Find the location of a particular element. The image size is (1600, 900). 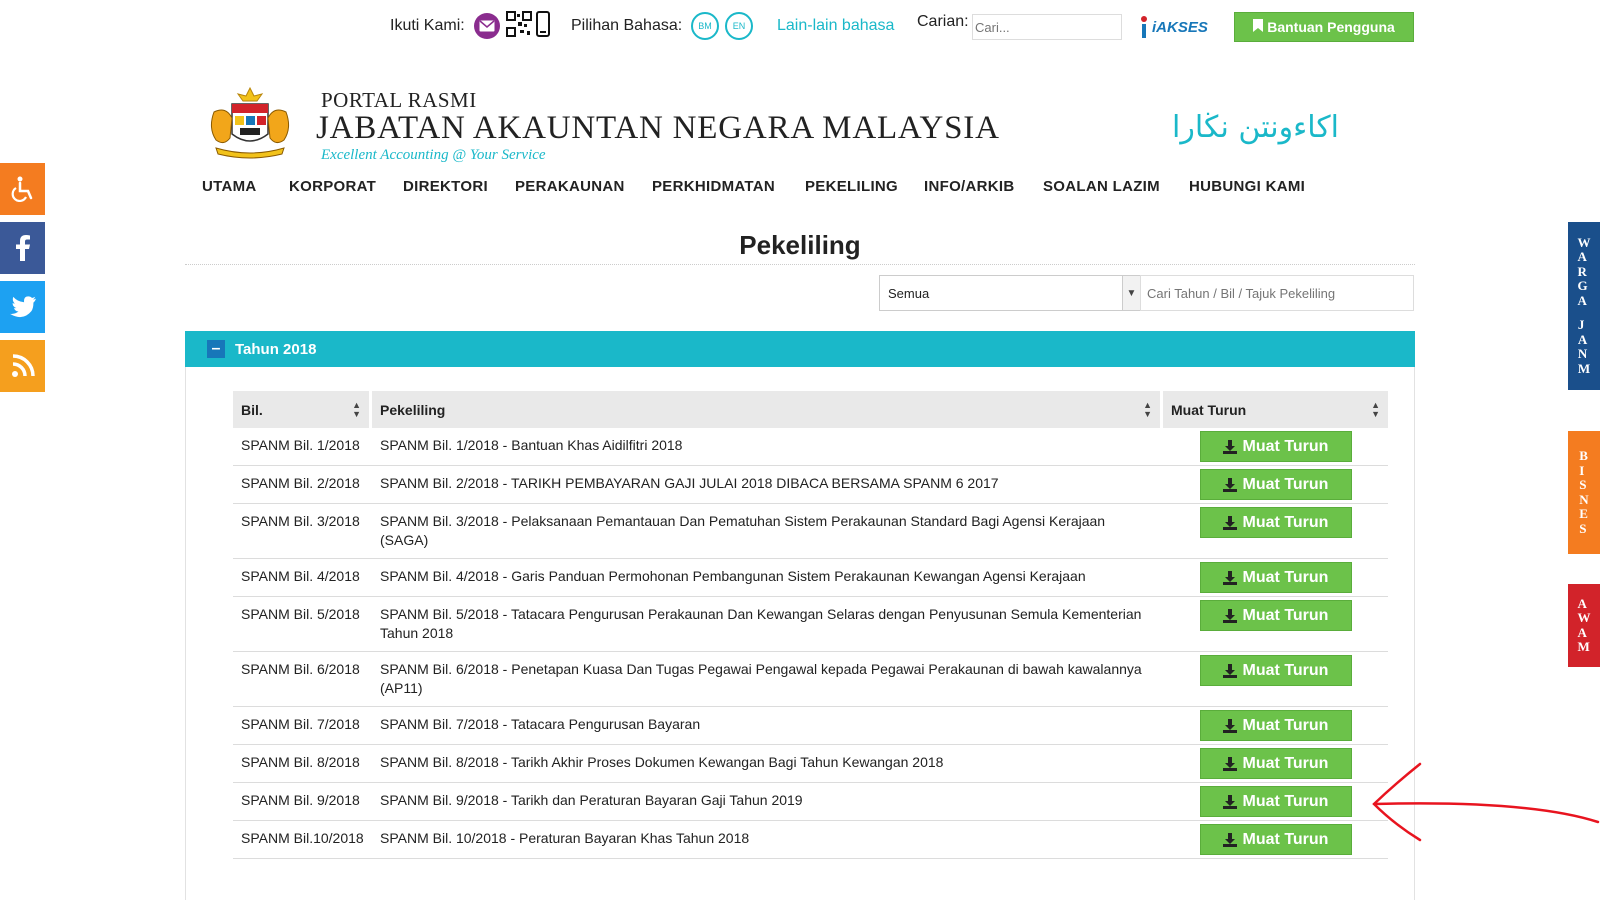

nav-item-perkhidmatan: PERKHIDMATAN is located at coordinates (713, 186).